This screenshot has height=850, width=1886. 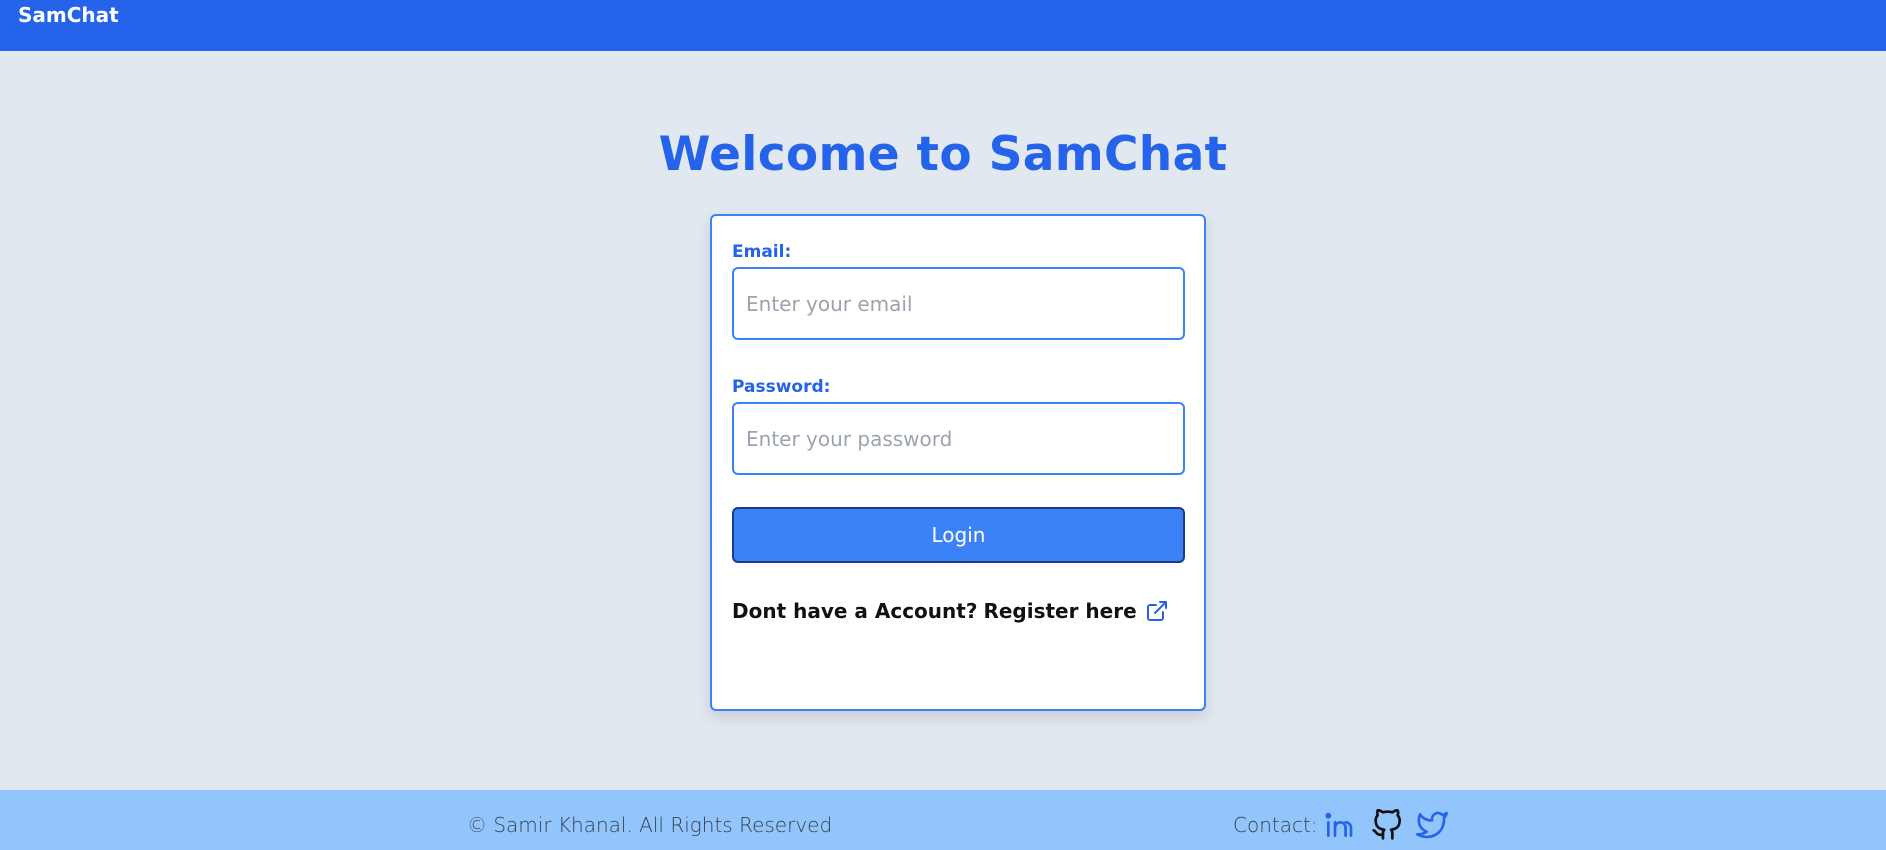 I want to click on page-title: Welcome to SamChat, so click(x=943, y=154).